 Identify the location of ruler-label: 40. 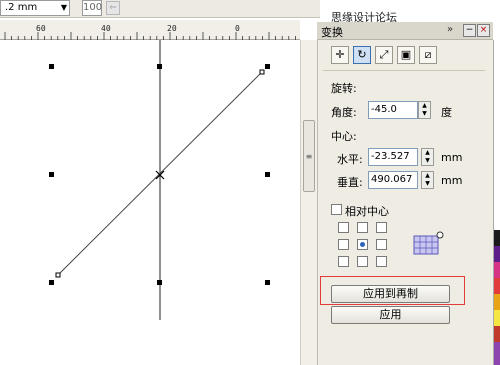
(106, 28).